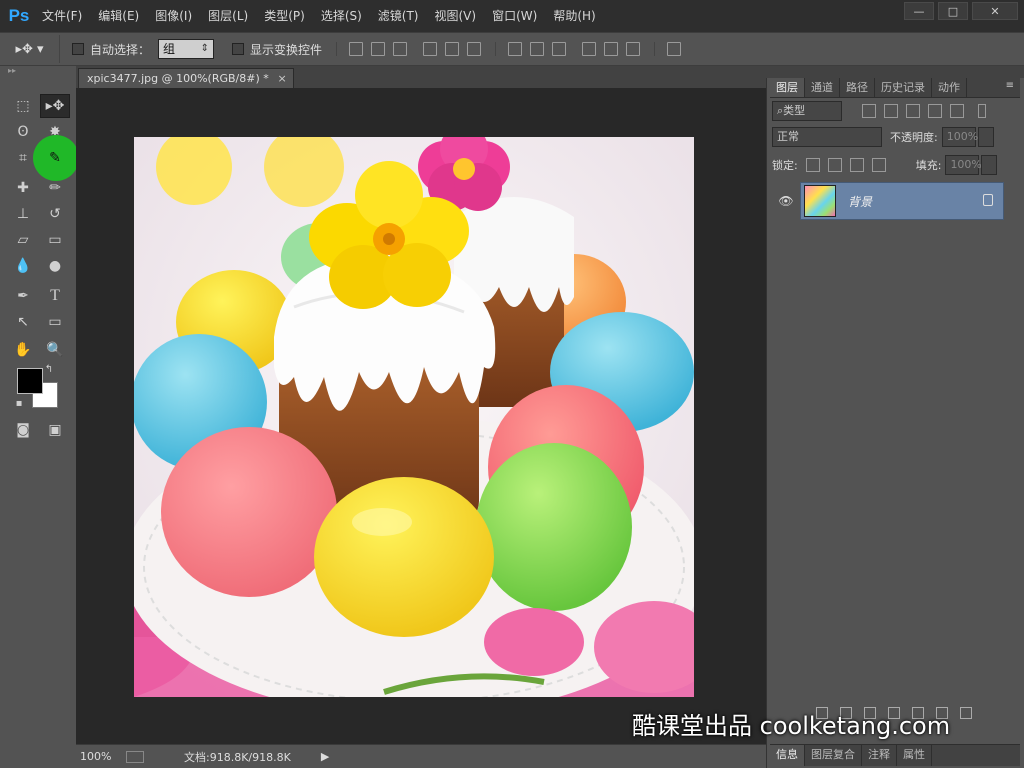 This screenshot has width=1024, height=768. Describe the element at coordinates (30, 381) in the screenshot. I see `foreground-color-swatch` at that location.